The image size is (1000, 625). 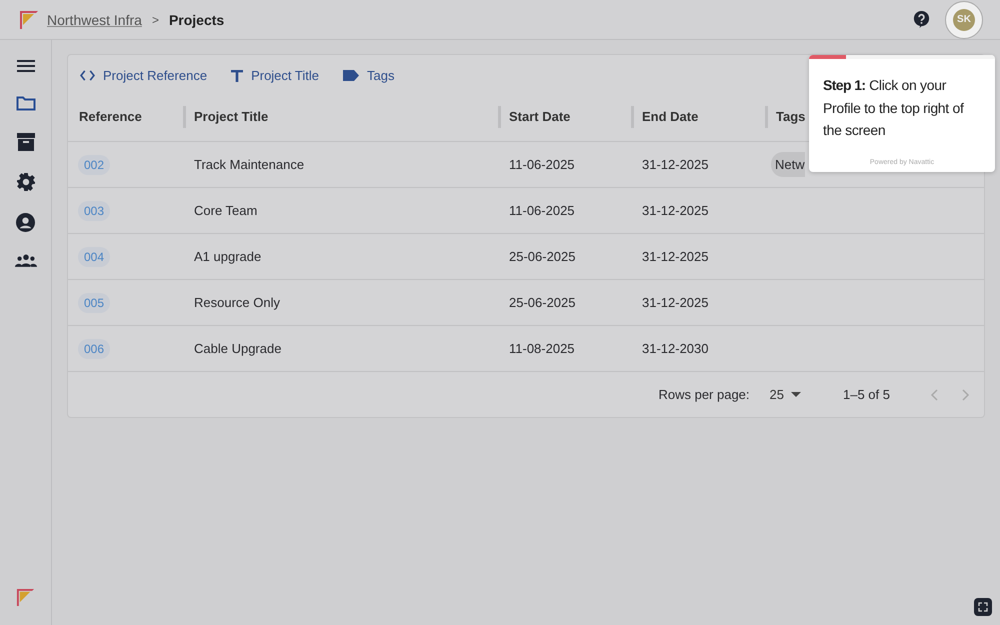 What do you see at coordinates (675, 348) in the screenshot?
I see `table-cell-text: 31-12-2030` at bounding box center [675, 348].